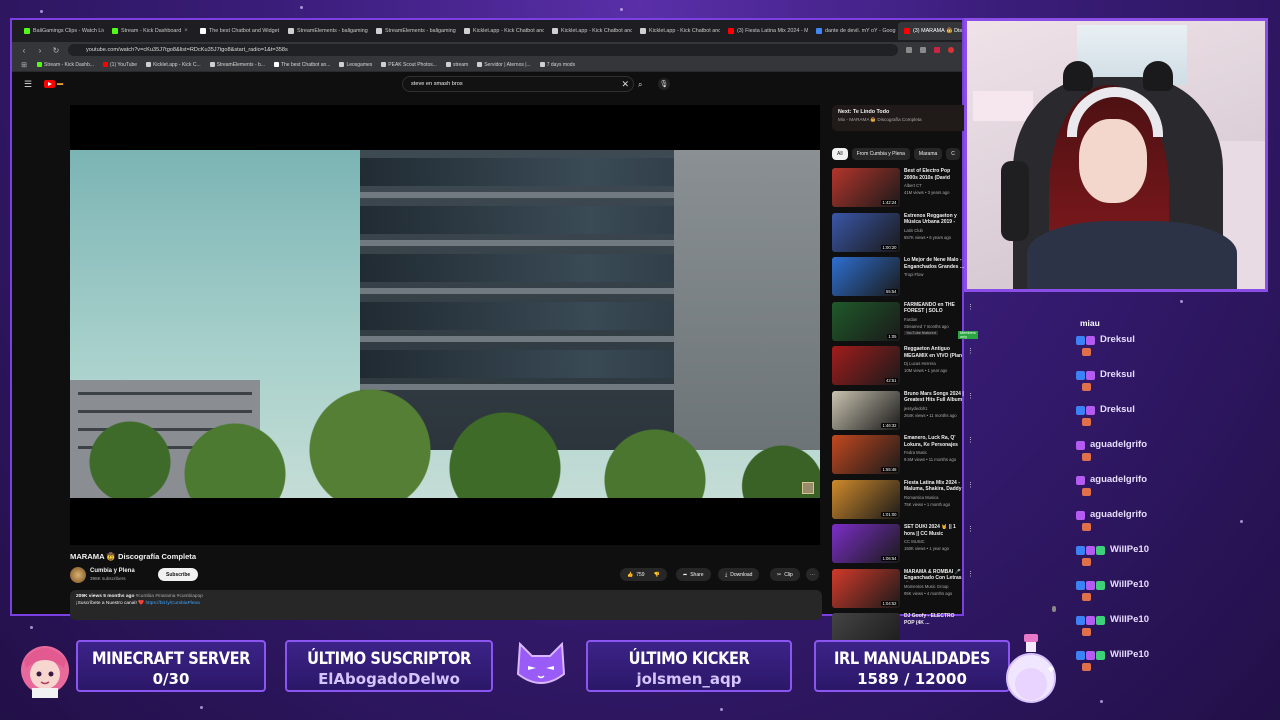 Image resolution: width=1280 pixels, height=720 pixels. I want to click on sidebar-scrollbar, so click(1054, 609).